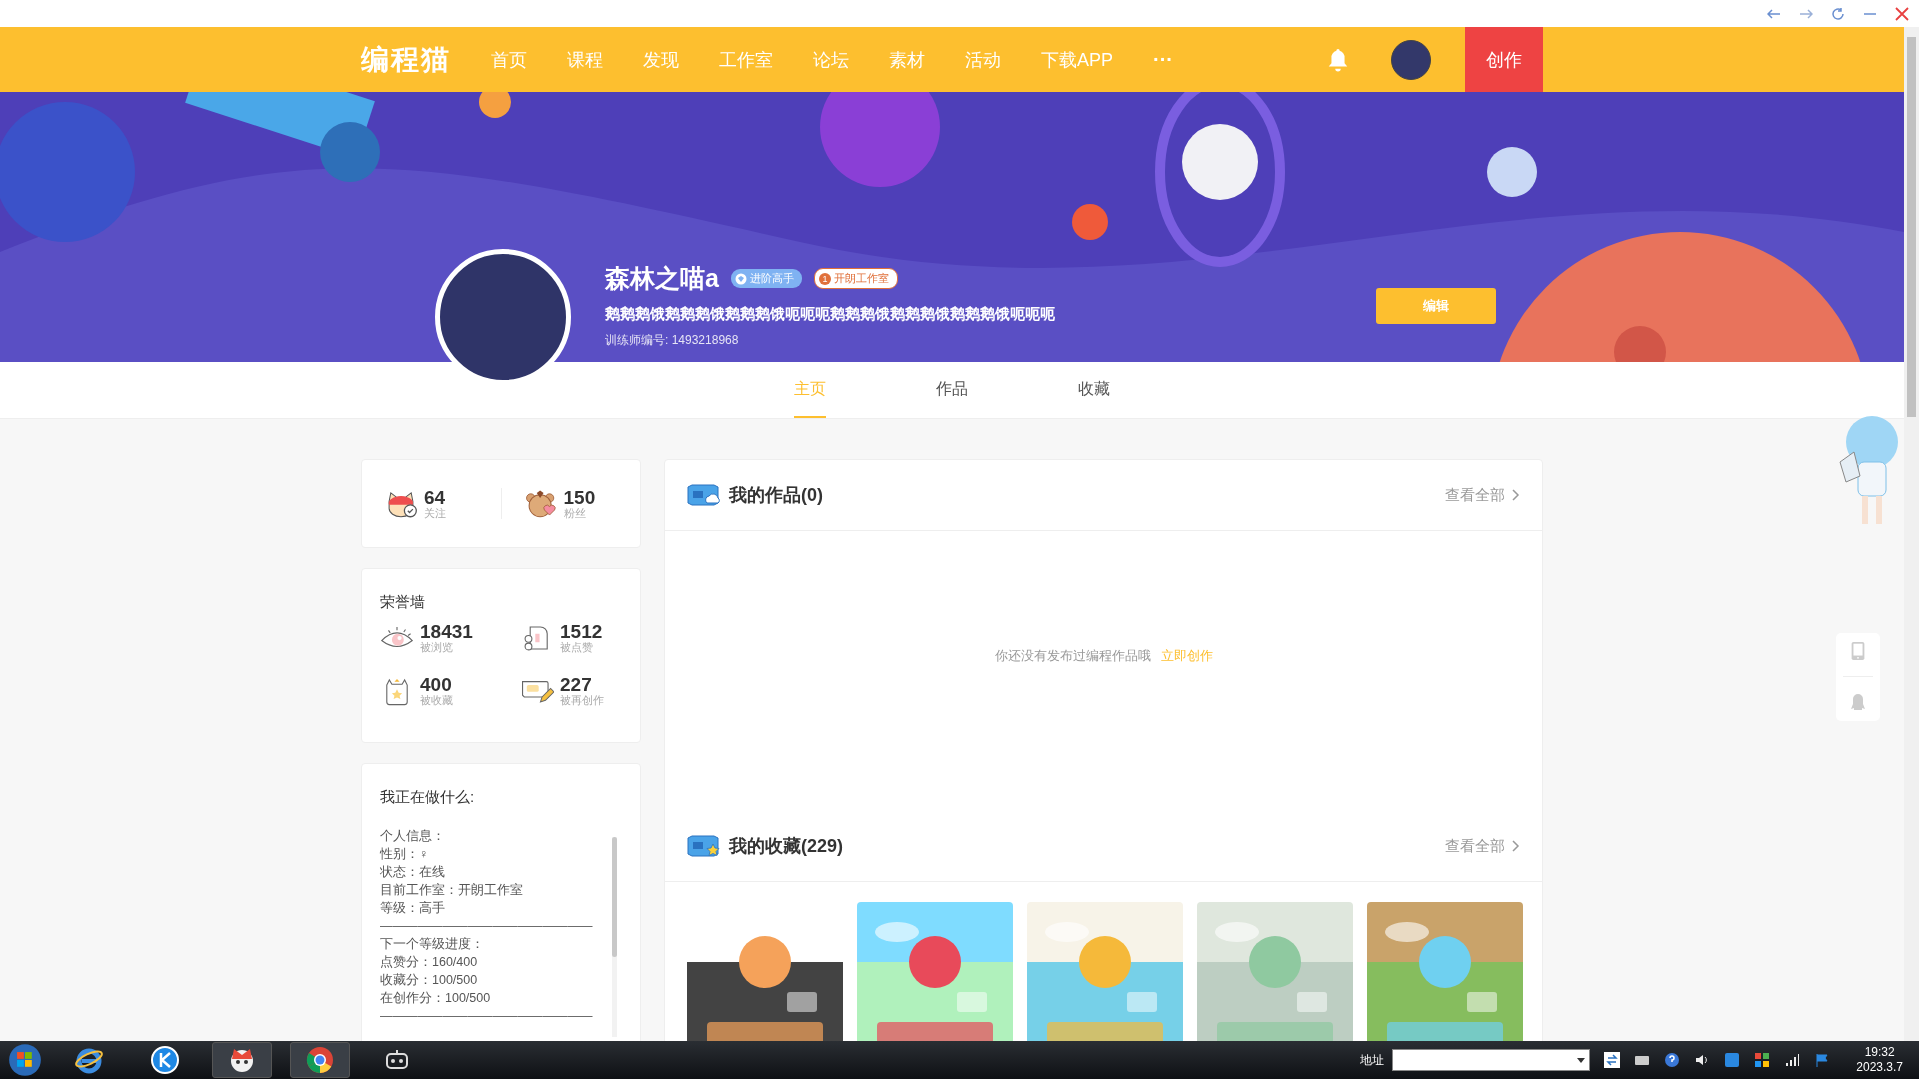  I want to click on user-motto: 鹅鹅鹅饿鹅鹅鹅饿鹅鹅鹅饿呃呃呃鹅鹅鹅饿鹅鹅鹅饿鹅鹅鹅饿呃呃呃, so click(830, 314).